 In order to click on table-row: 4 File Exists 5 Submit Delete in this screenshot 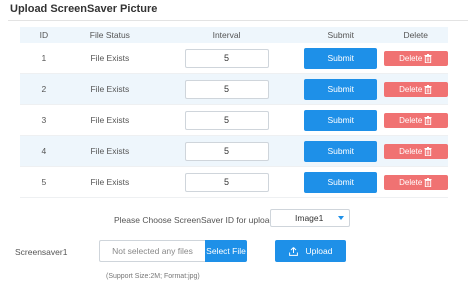, I will do `click(234, 151)`.